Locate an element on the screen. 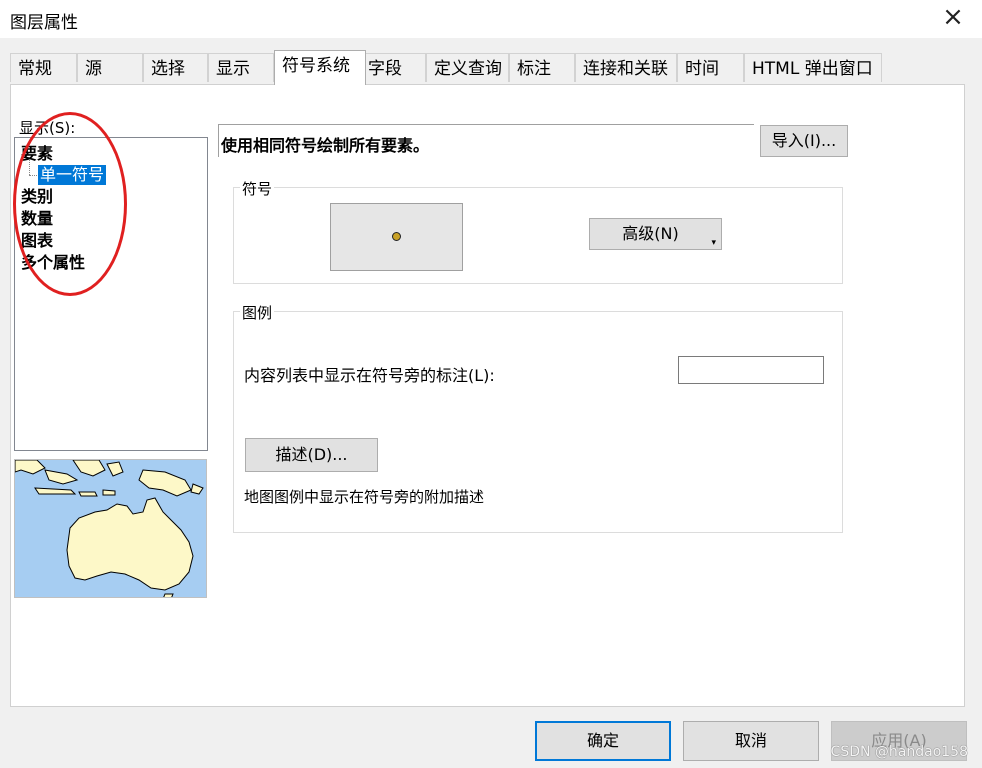  point-symbol-icon is located at coordinates (396, 236).